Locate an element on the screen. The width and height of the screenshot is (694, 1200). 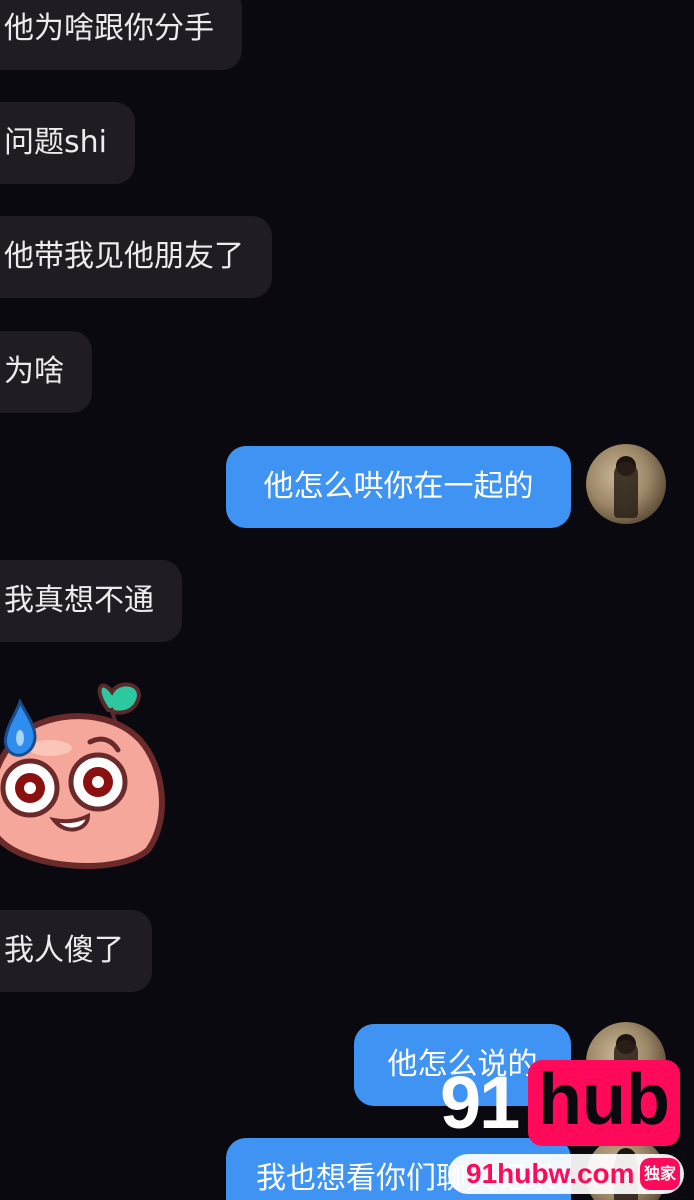
message-text: 他带我见他朋友了 is located at coordinates (124, 256).